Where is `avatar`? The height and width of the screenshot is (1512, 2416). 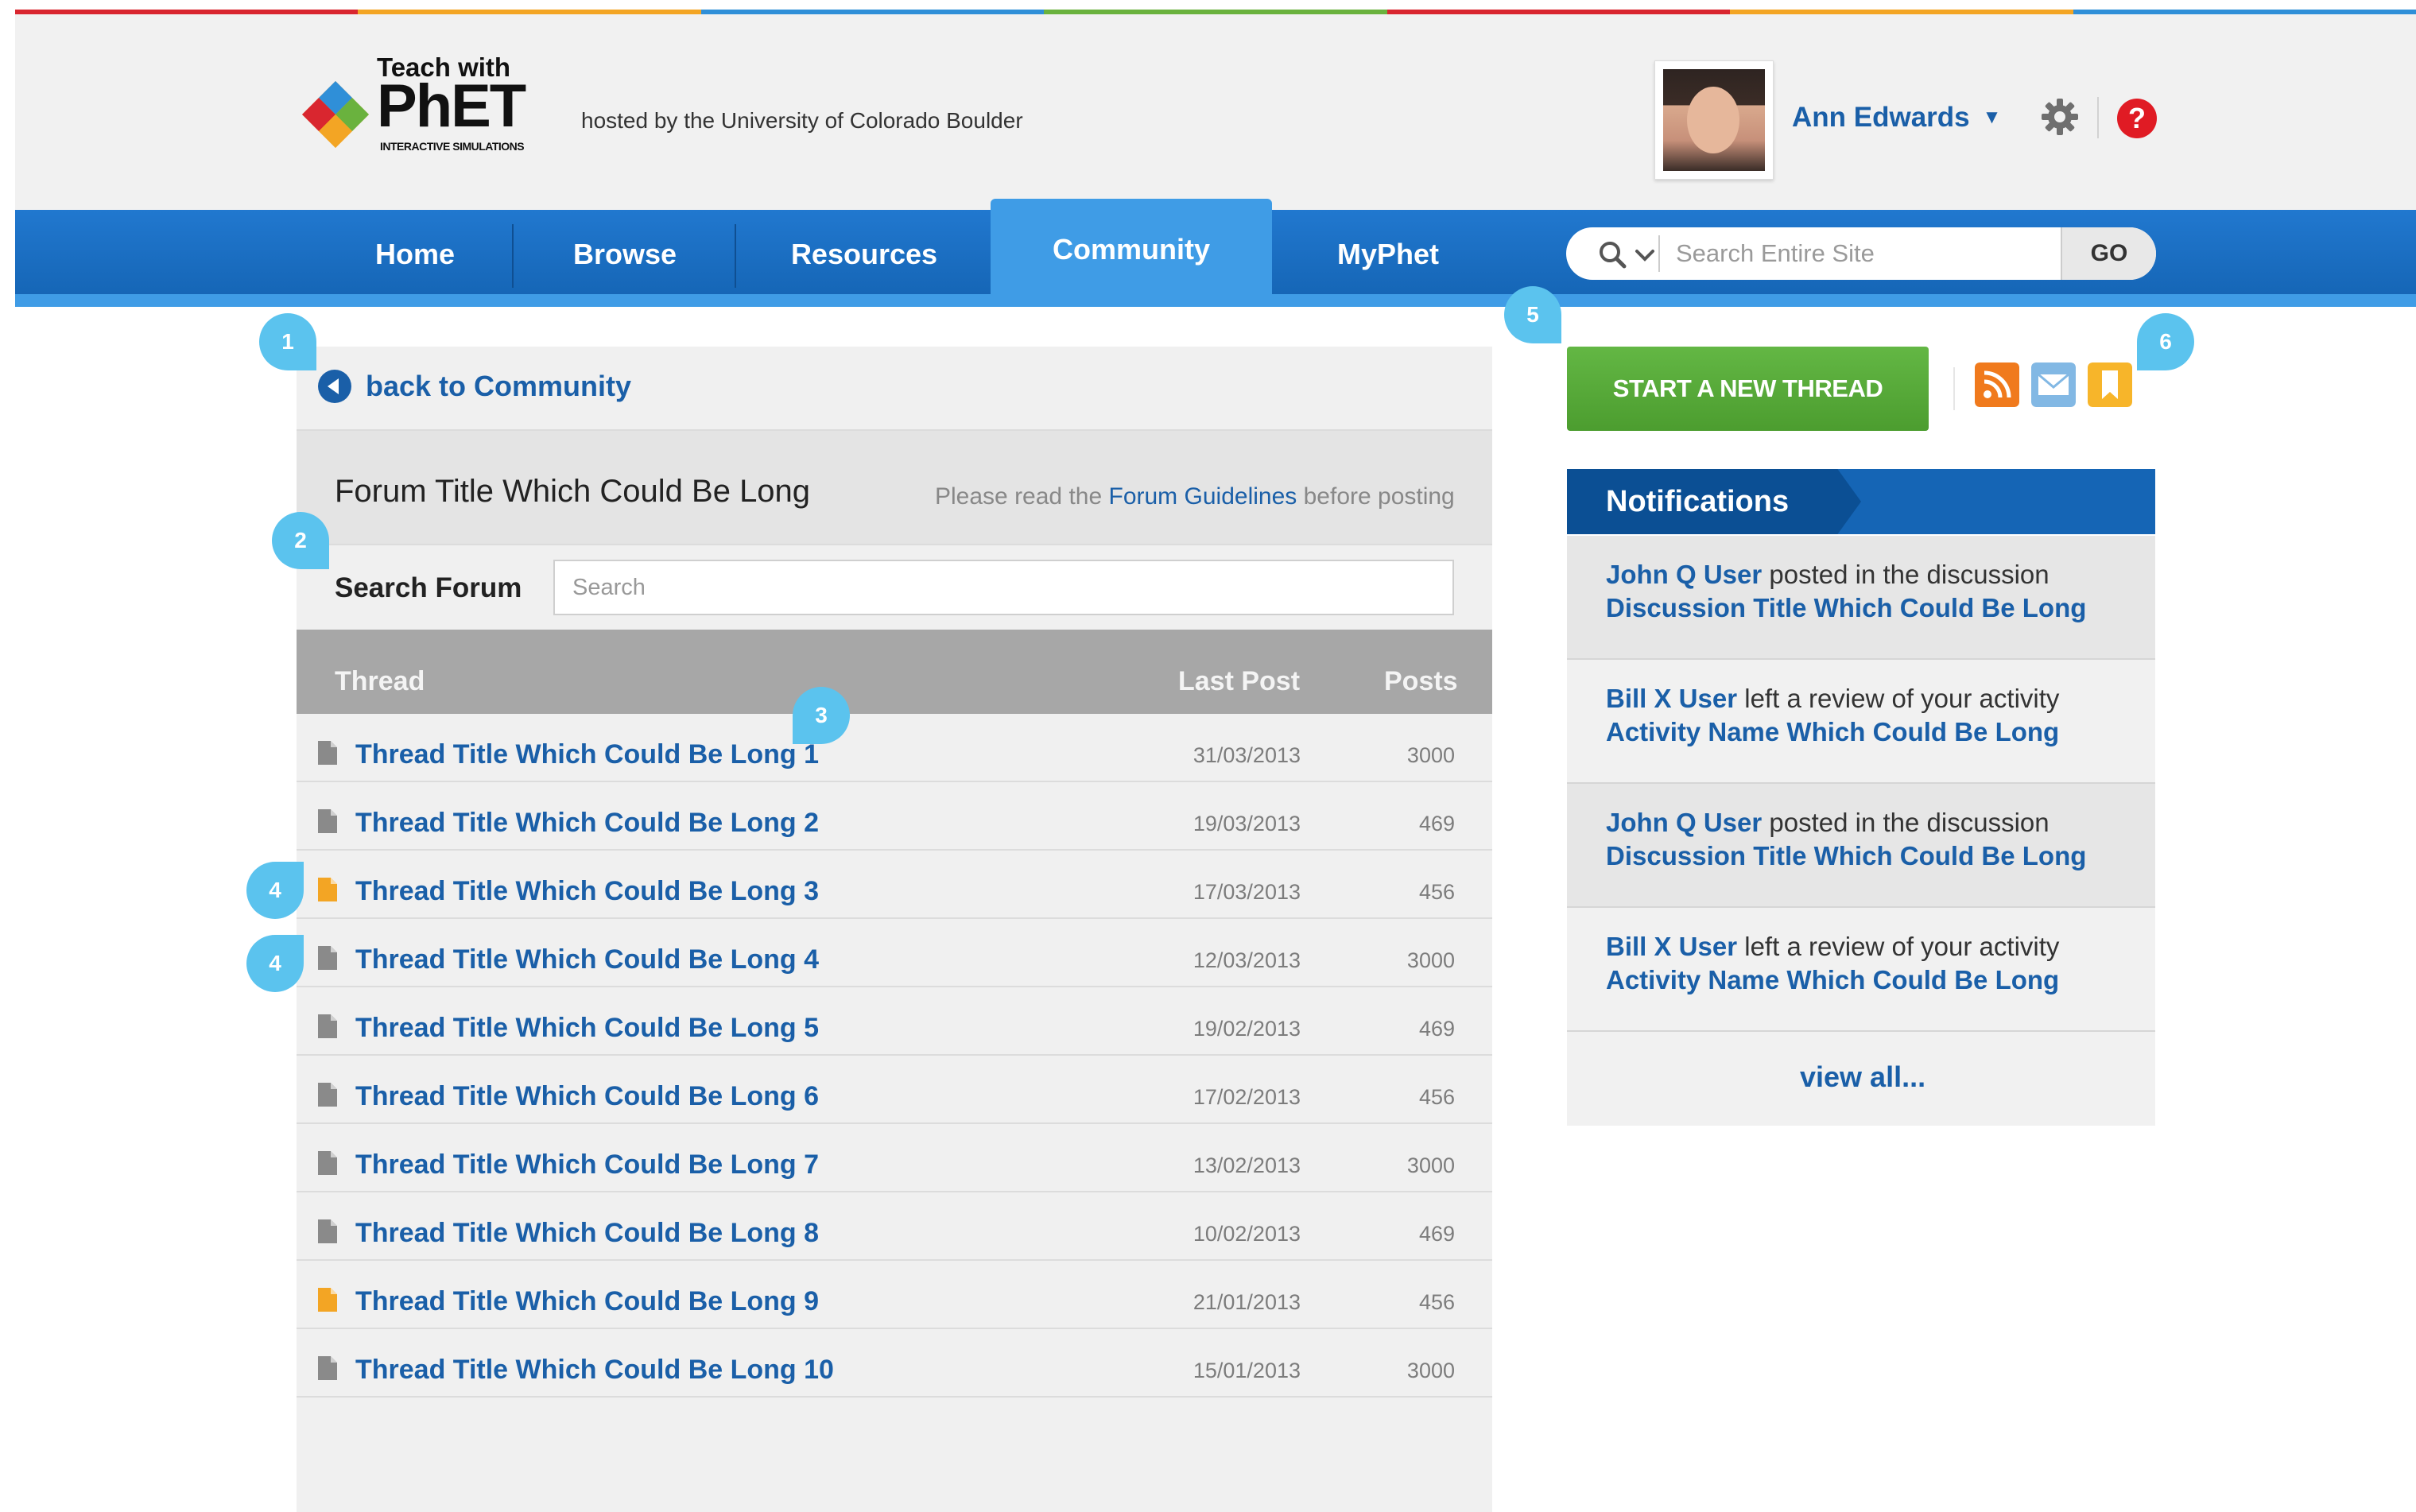
avatar is located at coordinates (1714, 120).